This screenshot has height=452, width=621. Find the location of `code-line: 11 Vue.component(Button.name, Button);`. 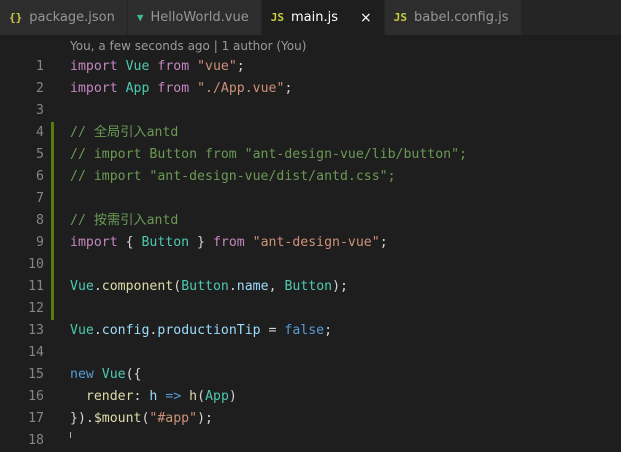

code-line: 11 Vue.component(Button.name, Button); is located at coordinates (310, 287).